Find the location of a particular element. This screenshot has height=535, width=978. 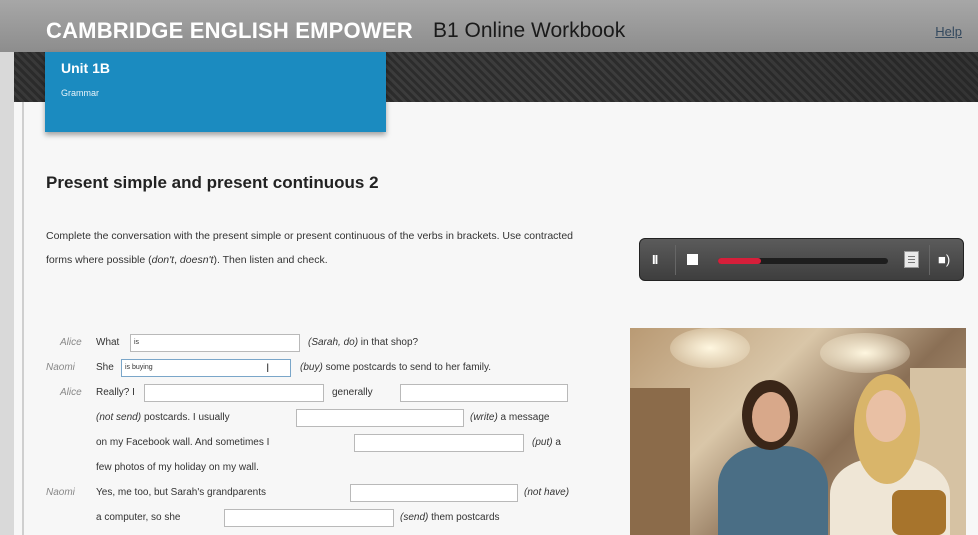

audio-player: II ■) is located at coordinates (801, 259).